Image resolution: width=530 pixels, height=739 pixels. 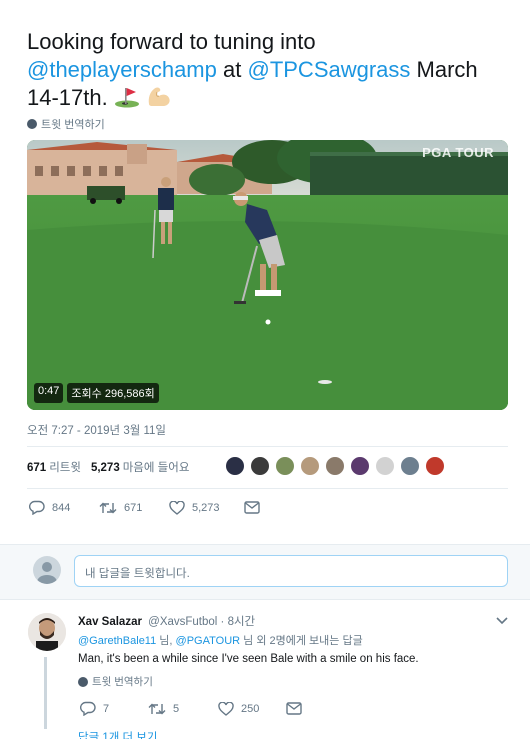 I want to click on reply-actions: 7 5 250, so click(x=191, y=708).